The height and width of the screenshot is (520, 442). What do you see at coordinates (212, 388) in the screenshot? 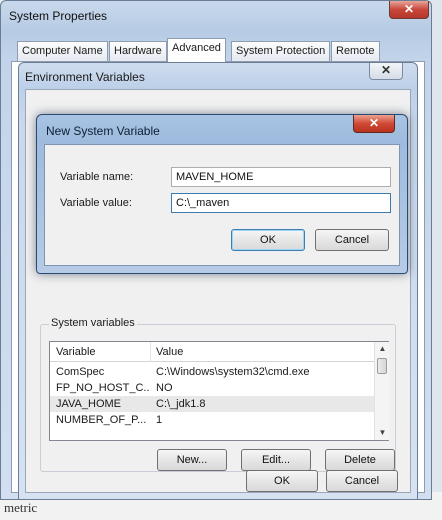
I see `table-row: FP_NO_HOST_C... NO` at bounding box center [212, 388].